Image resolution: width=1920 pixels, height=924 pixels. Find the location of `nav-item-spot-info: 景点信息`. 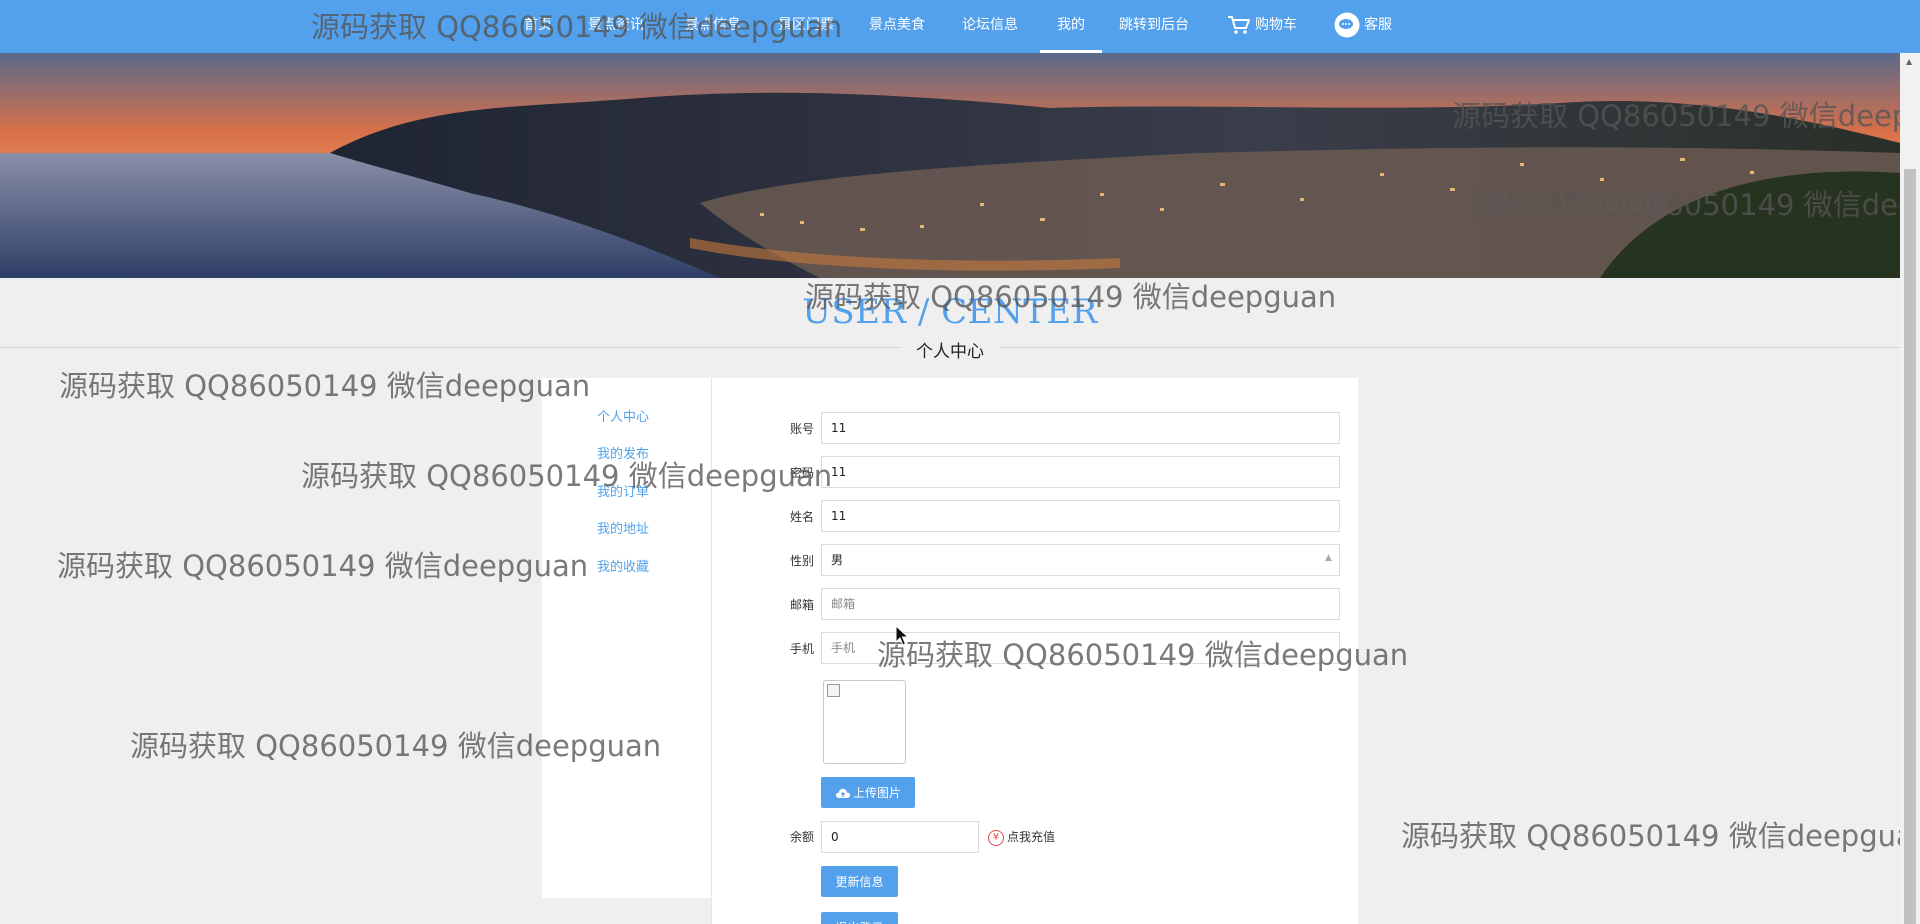

nav-item-spot-info: 景点信息 is located at coordinates (713, 26).